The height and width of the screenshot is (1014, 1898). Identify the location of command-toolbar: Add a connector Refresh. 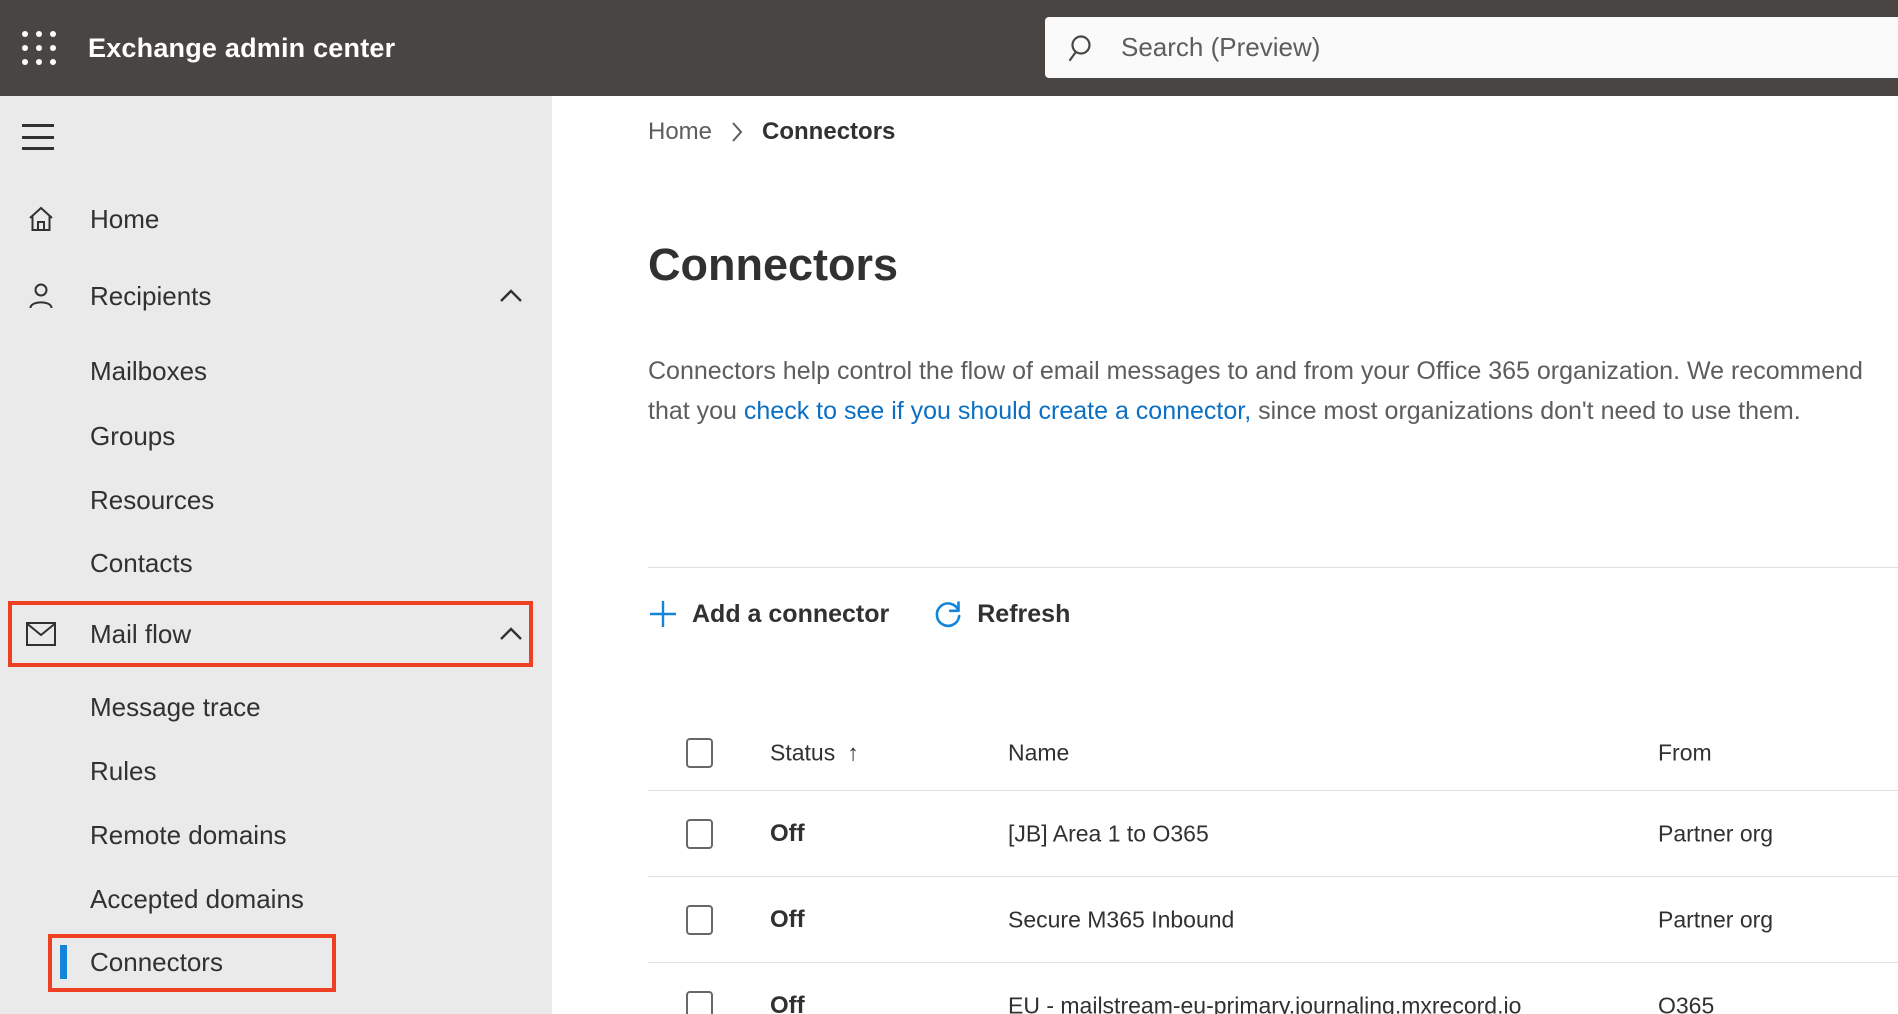
(859, 614).